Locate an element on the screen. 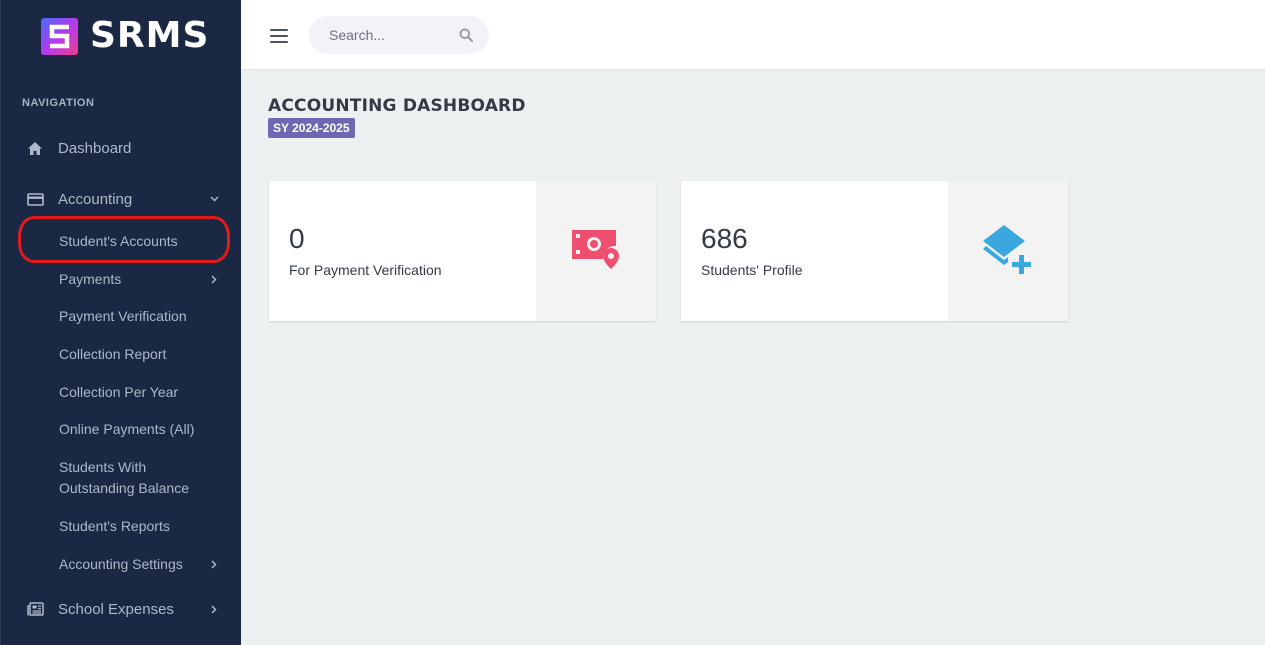  sidebar-subitem-label: Payment Verification is located at coordinates (123, 316).